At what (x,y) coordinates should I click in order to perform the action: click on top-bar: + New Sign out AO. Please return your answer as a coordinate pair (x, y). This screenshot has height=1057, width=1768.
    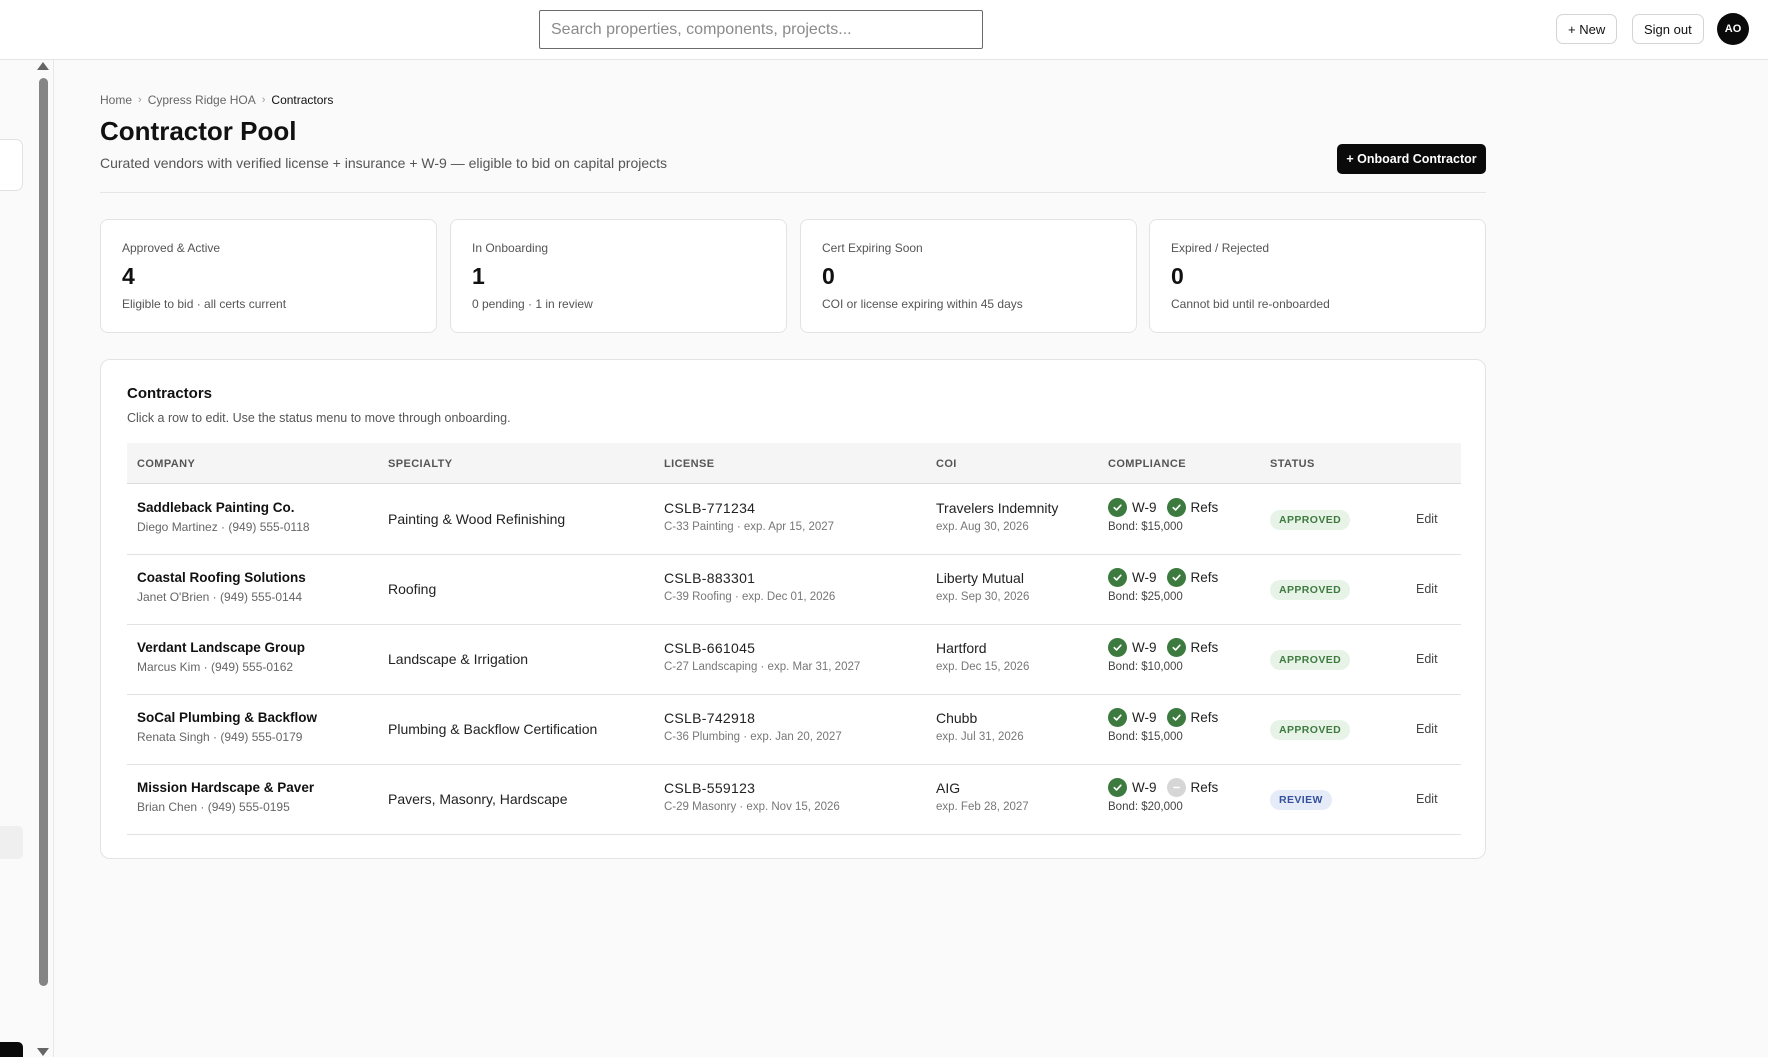
    Looking at the image, I should click on (884, 30).